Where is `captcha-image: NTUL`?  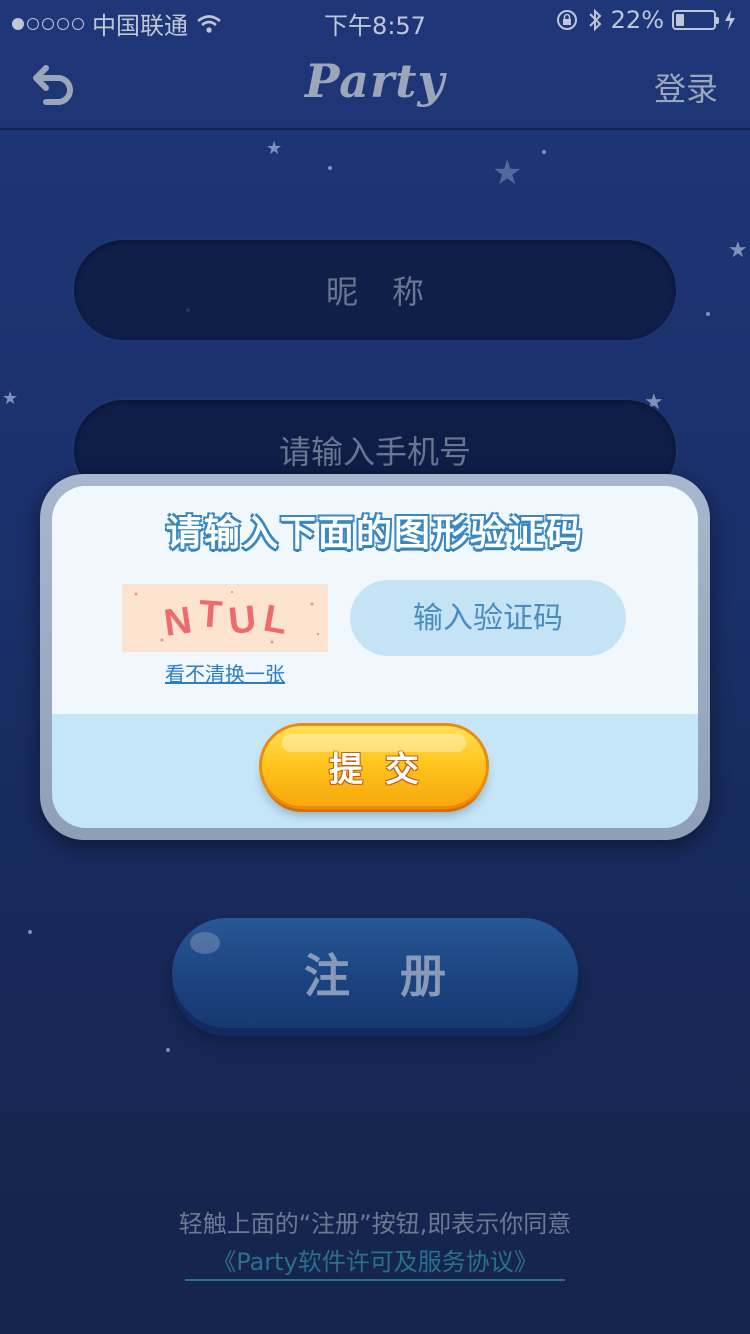 captcha-image: NTUL is located at coordinates (225, 618).